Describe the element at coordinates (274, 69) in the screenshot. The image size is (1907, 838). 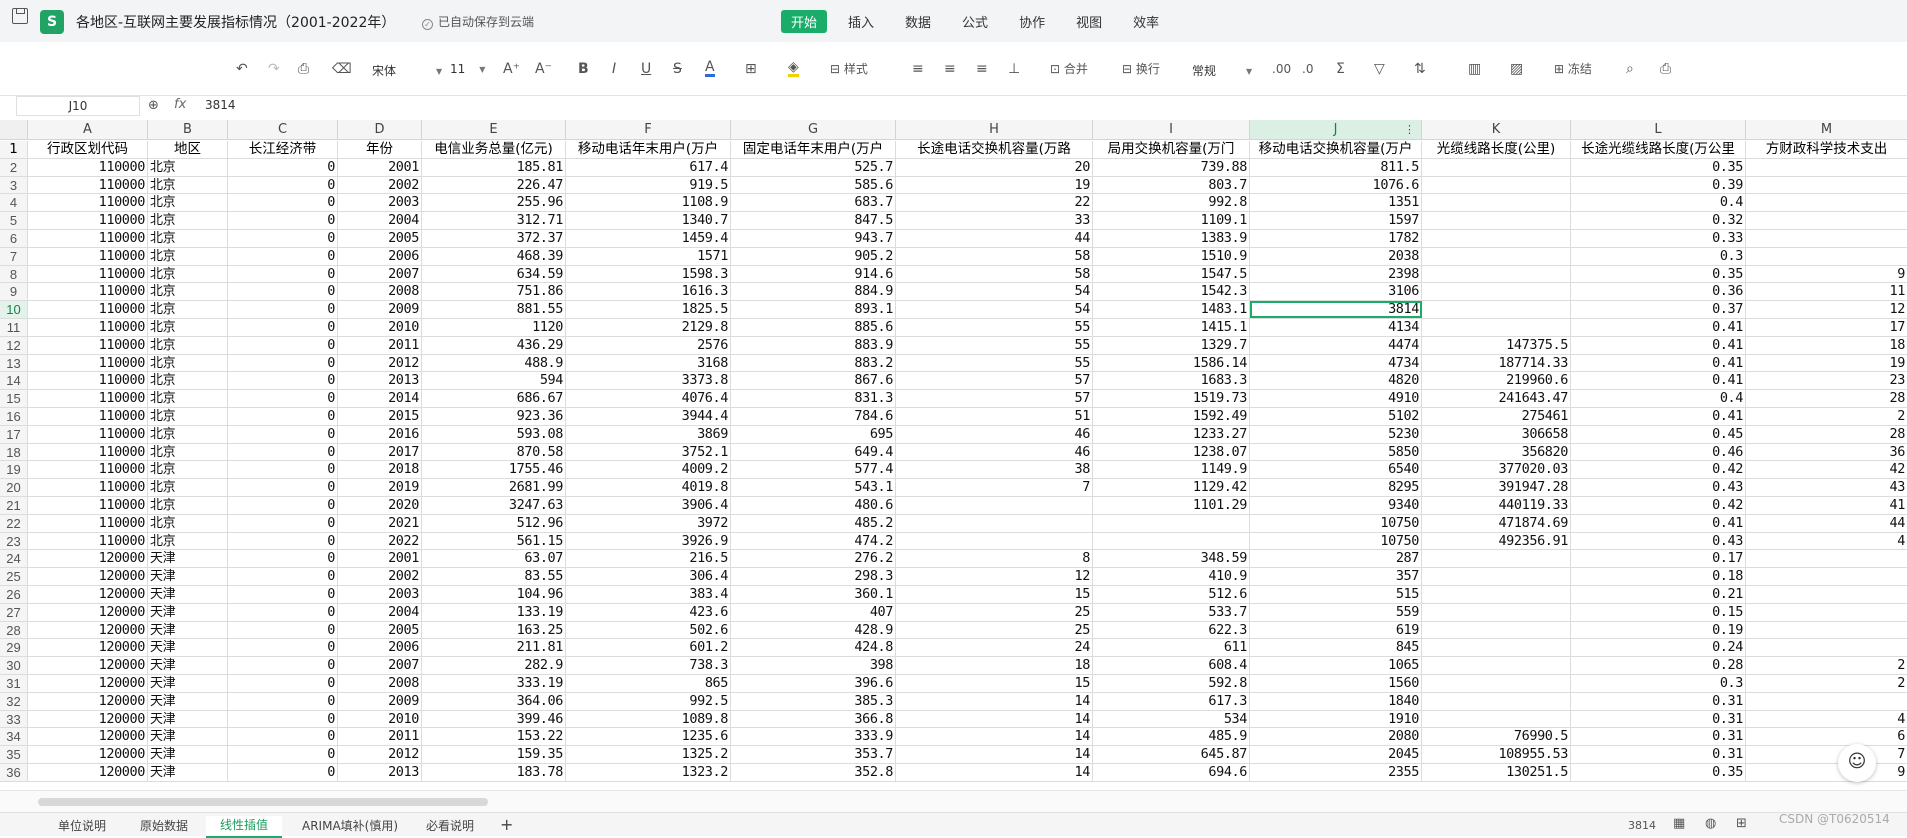
I see `redo-icon: ↷` at that location.